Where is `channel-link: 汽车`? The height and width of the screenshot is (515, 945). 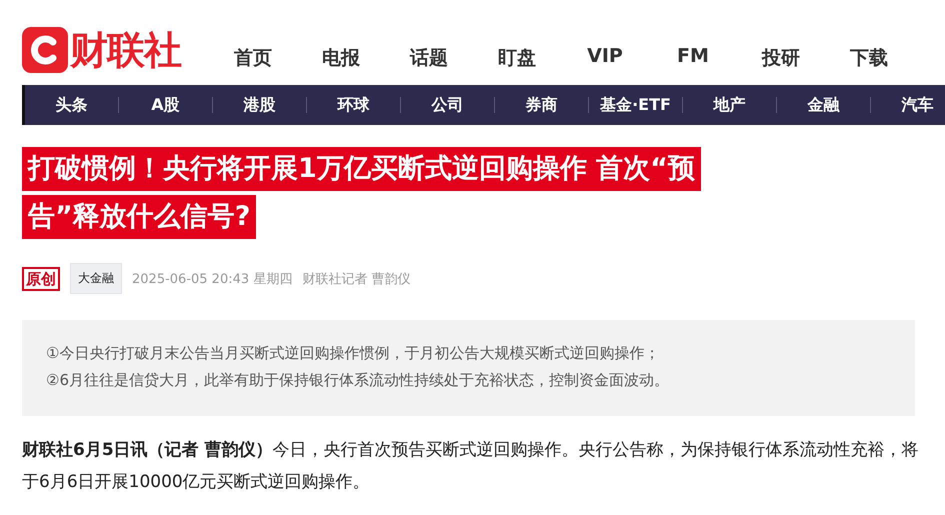
channel-link: 汽车 is located at coordinates (908, 105).